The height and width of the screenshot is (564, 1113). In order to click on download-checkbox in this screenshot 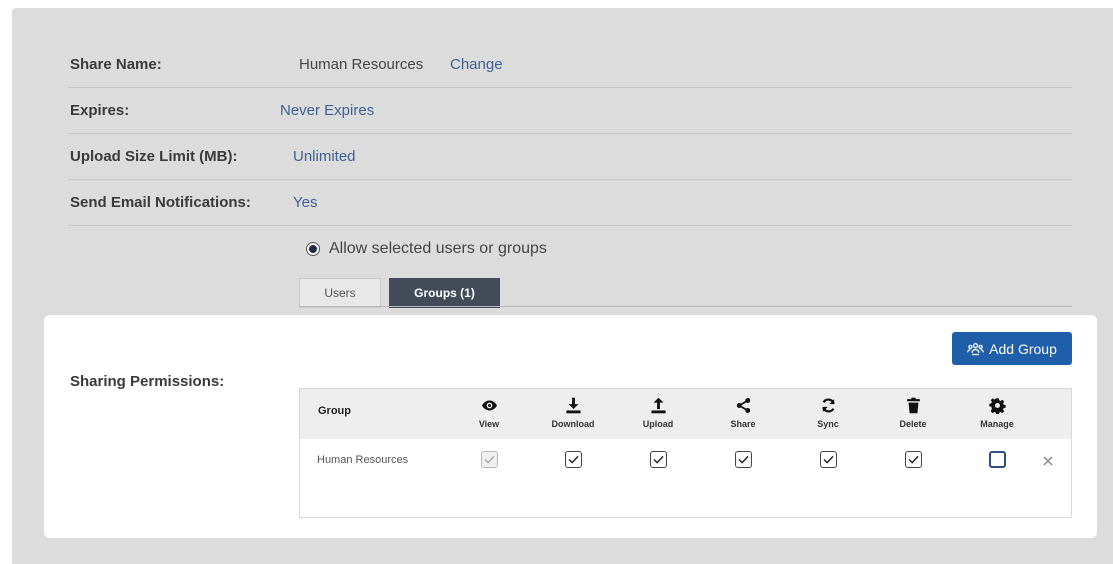, I will do `click(573, 459)`.